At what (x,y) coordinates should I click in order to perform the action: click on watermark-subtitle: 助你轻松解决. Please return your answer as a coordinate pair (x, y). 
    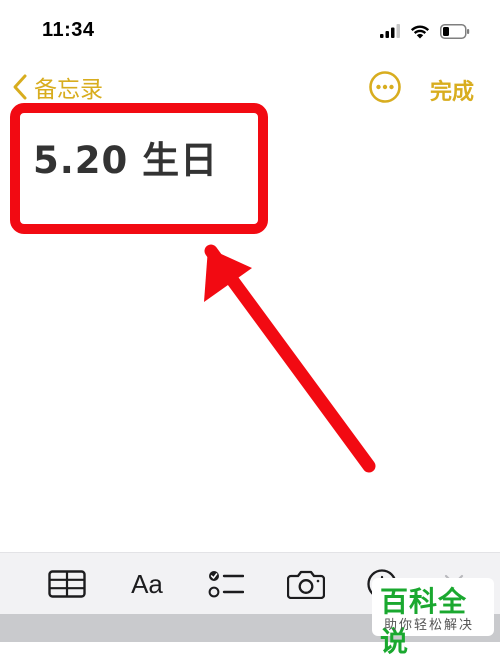
    Looking at the image, I should click on (429, 625).